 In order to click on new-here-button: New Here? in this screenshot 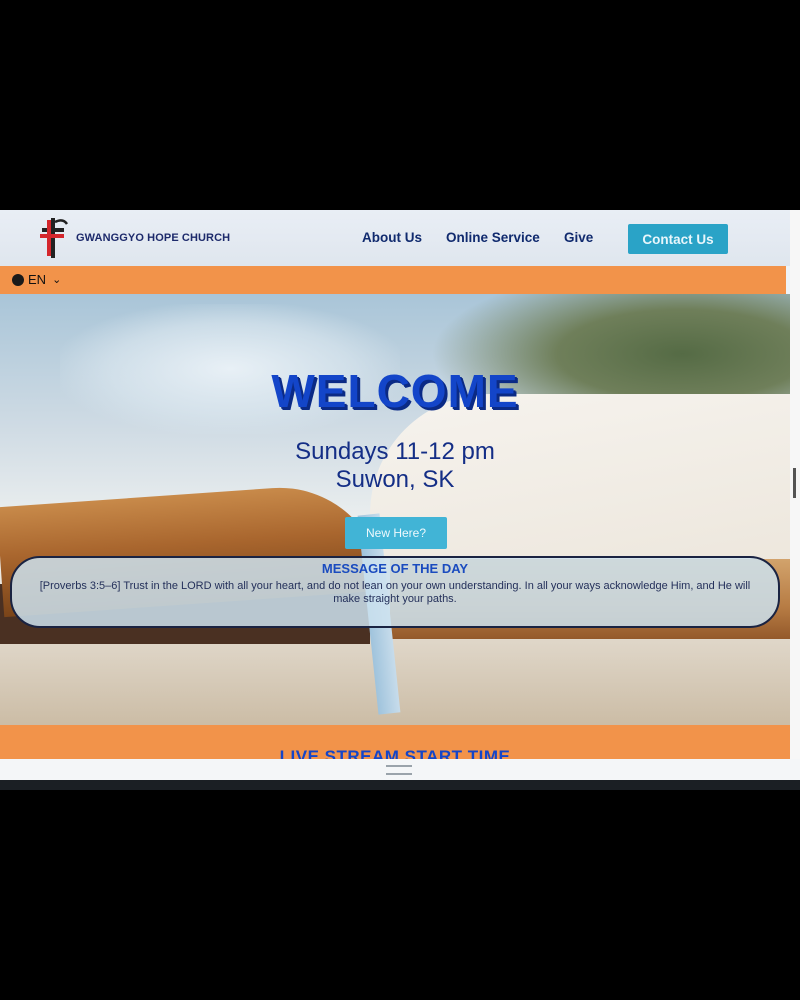, I will do `click(396, 533)`.